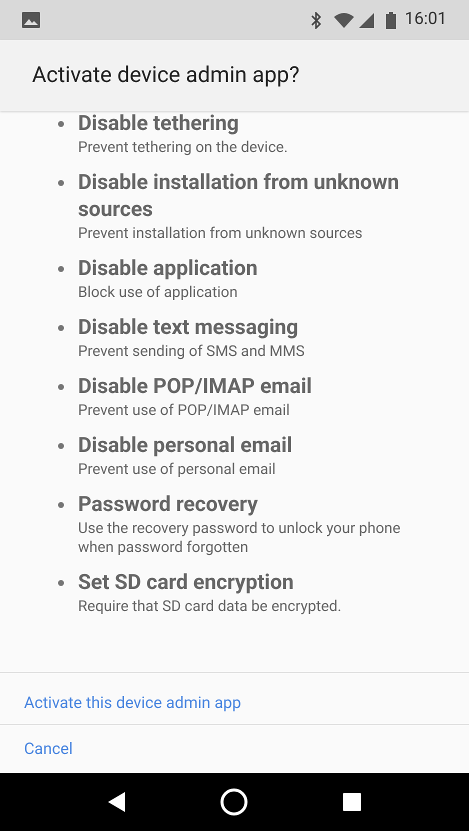 The height and width of the screenshot is (831, 469). Describe the element at coordinates (391, 20) in the screenshot. I see `battery-icon` at that location.